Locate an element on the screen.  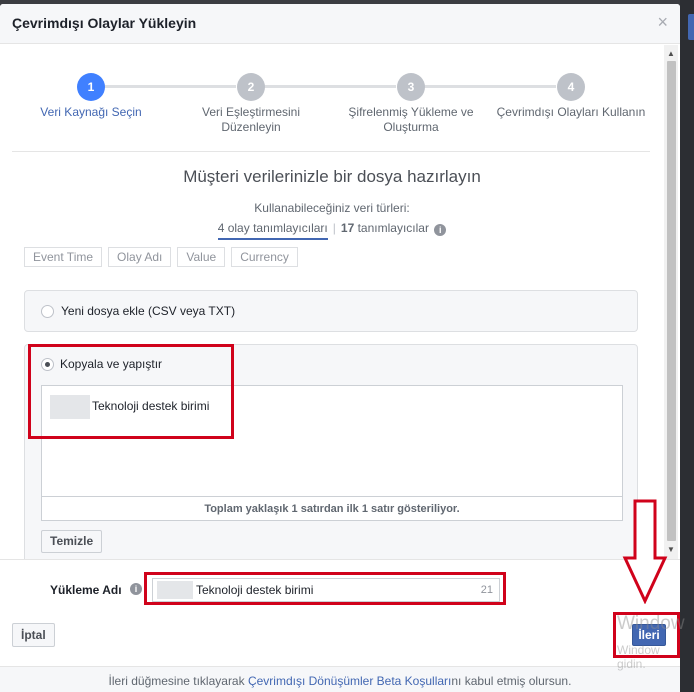
tab-event-identifiers: 4 olay tanımlayıcıları is located at coordinates (272, 230).